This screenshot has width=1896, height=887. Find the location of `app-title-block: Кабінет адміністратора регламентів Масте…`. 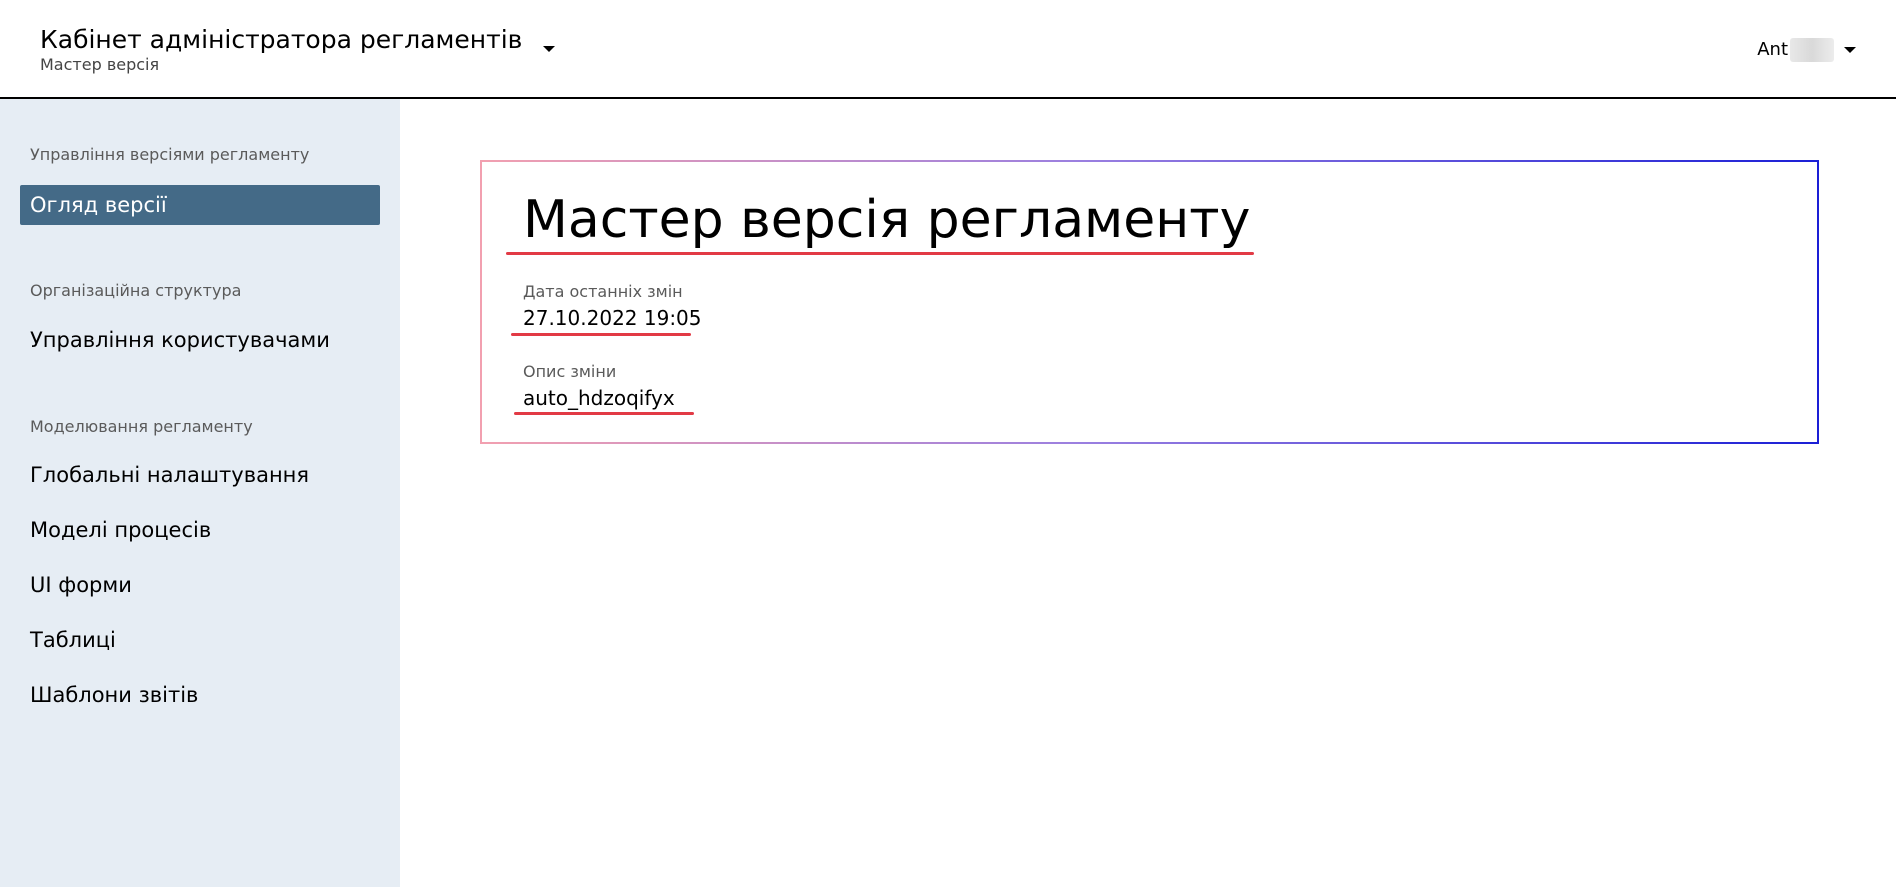

app-title-block: Кабінет адміністратора регламентів Масте… is located at coordinates (281, 49).